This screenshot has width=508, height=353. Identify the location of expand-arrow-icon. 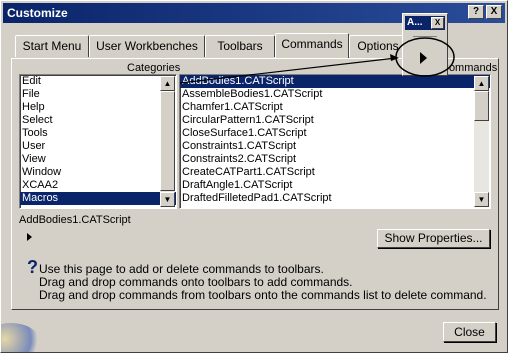
(29, 237).